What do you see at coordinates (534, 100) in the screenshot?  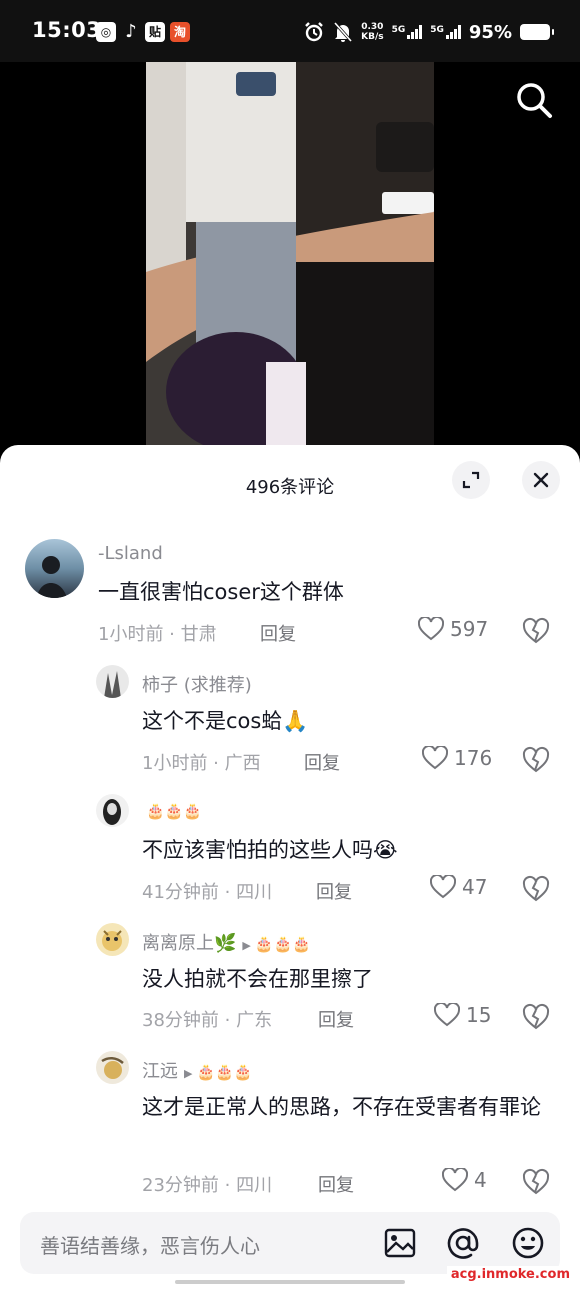 I see `search-icon` at bounding box center [534, 100].